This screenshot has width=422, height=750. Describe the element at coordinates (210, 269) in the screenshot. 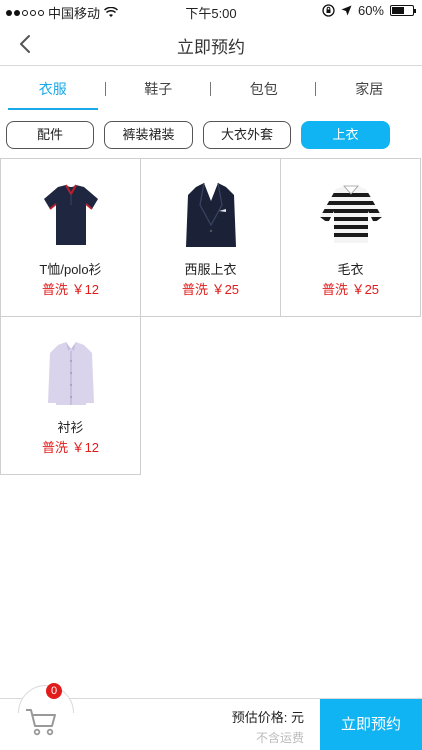

I see `item-name: 西服上衣` at that location.